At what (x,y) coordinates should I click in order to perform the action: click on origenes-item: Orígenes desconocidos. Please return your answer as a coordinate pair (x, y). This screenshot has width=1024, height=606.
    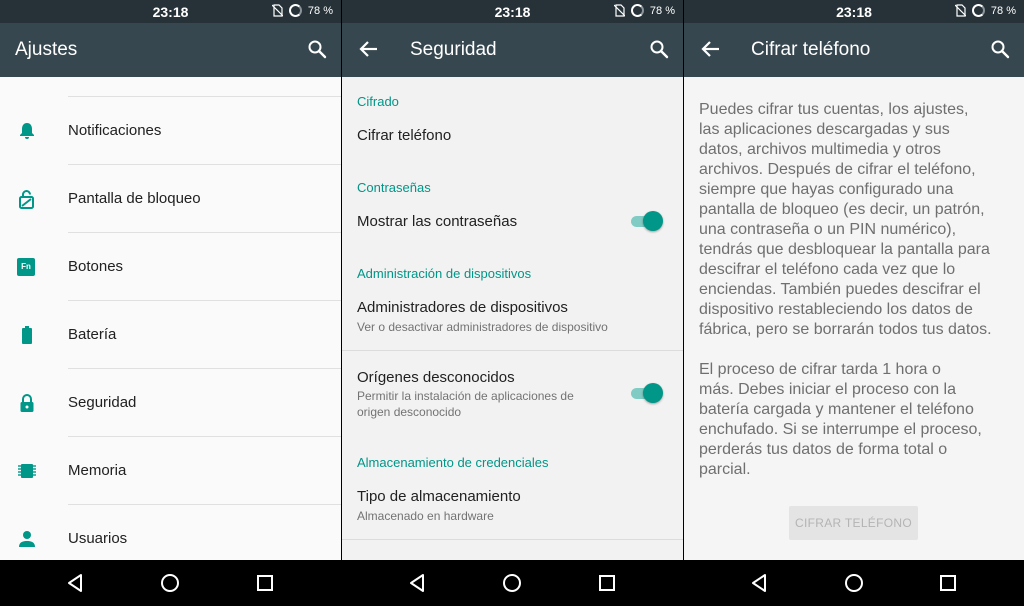
    Looking at the image, I should click on (436, 377).